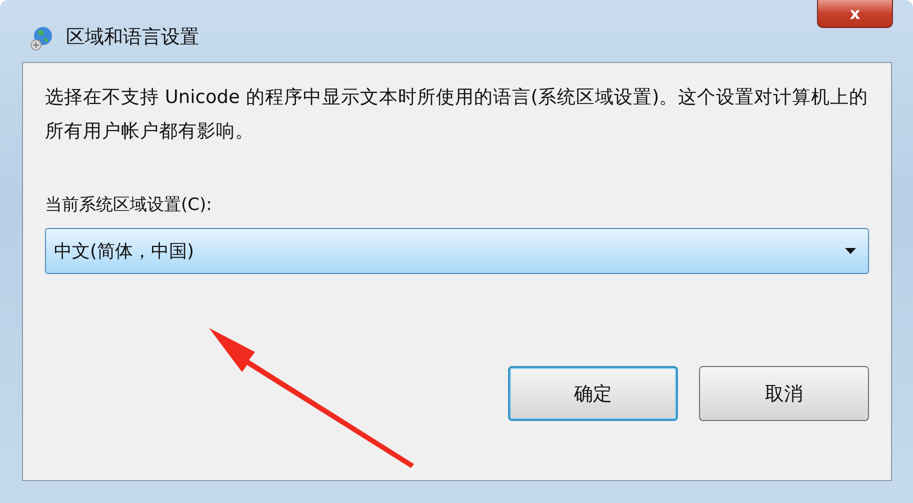 The width and height of the screenshot is (913, 503). What do you see at coordinates (457, 115) in the screenshot?
I see `description-text: 选择在不支持 Unicode 的程序中显示文本时所使用的语言(系统区域设置)。这个设置对计算机上的所有用户帐户都有影响。` at bounding box center [457, 115].